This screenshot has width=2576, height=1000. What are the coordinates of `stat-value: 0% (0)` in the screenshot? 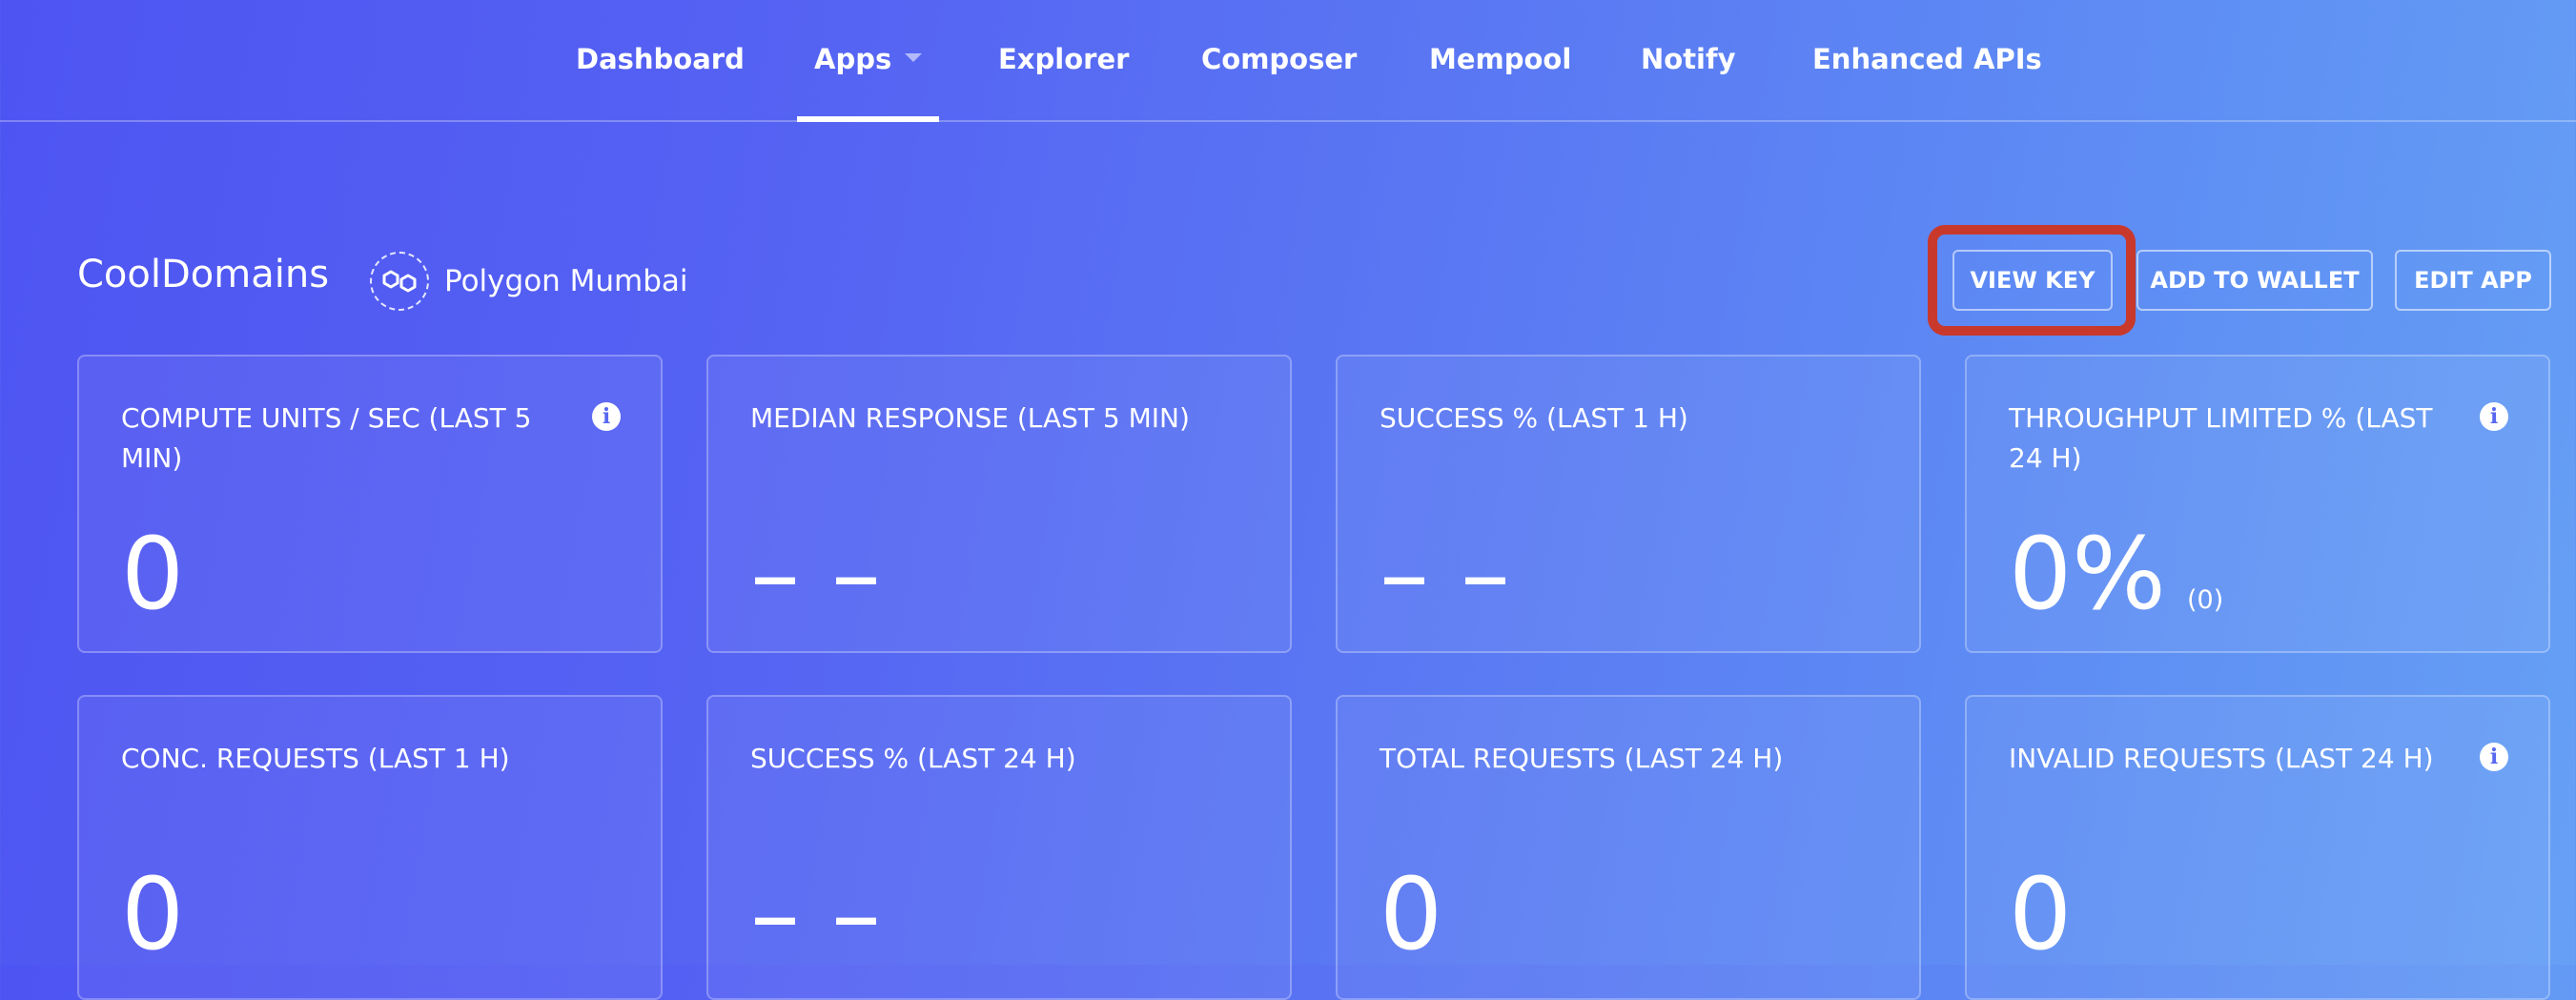 It's located at (2116, 587).